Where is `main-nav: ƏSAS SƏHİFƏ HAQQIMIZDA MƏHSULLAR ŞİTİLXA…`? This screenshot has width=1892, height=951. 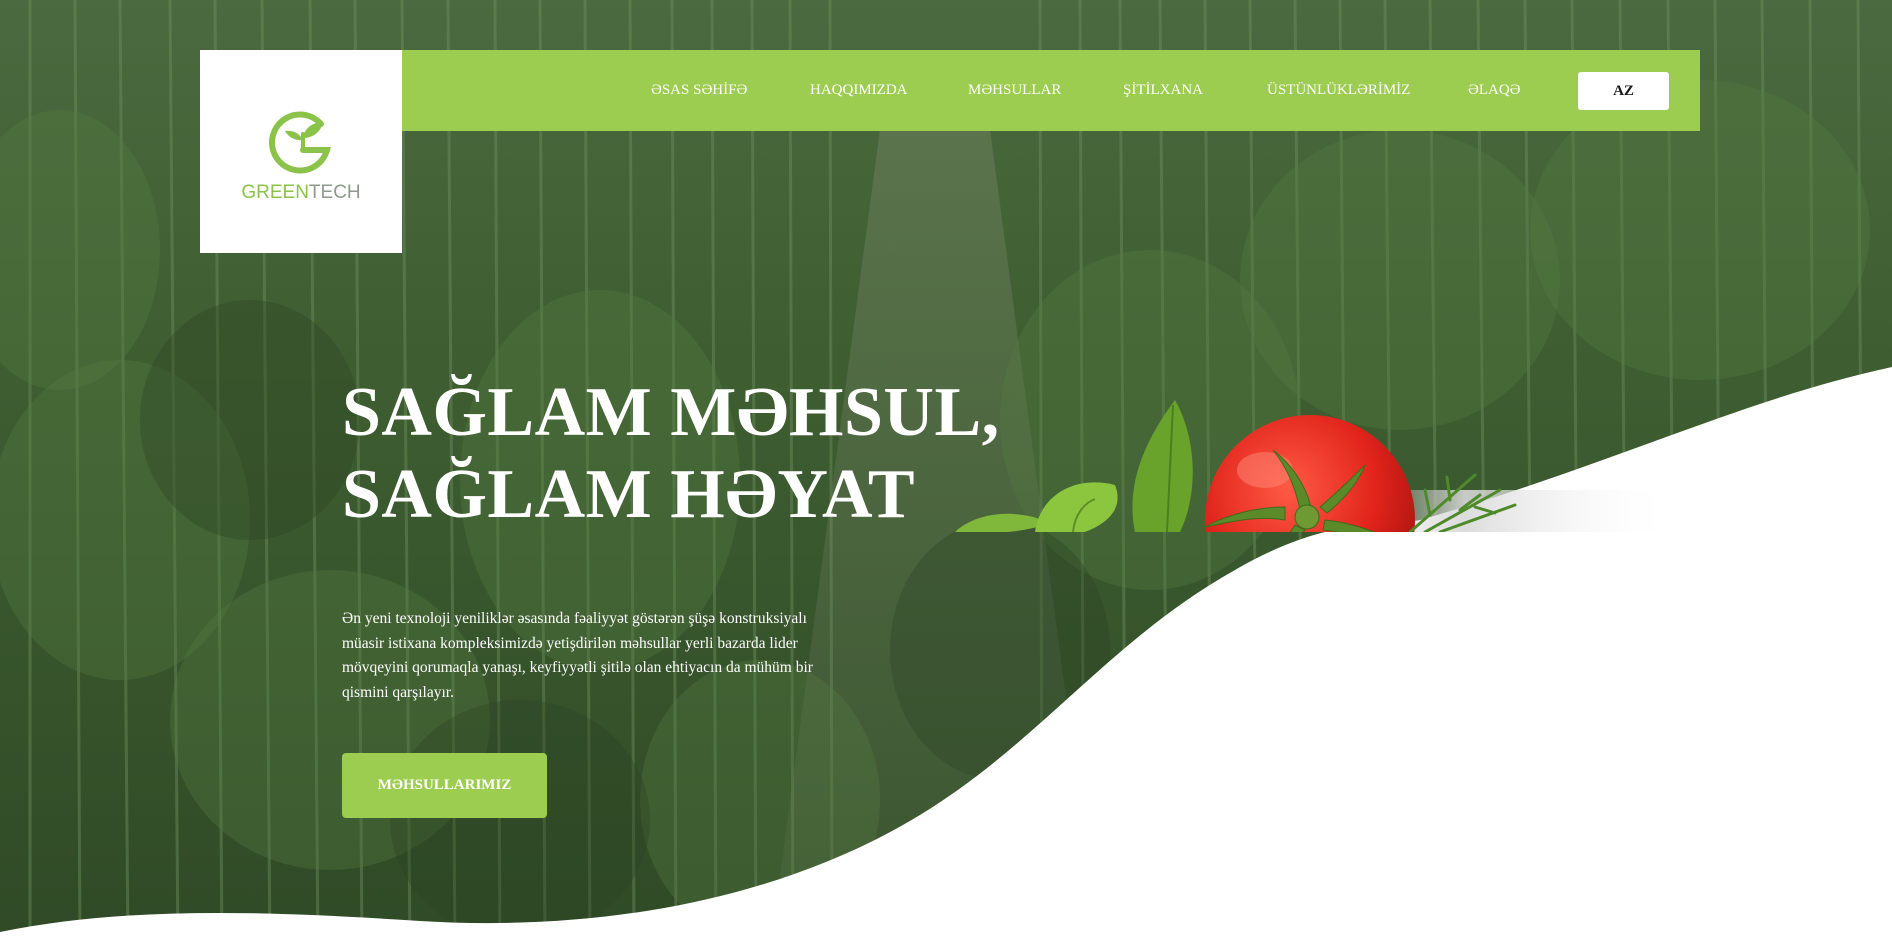 main-nav: ƏSAS SƏHİFƏ HAQQIMIZDA MƏHSULLAR ŞİTİLXA… is located at coordinates (1051, 90).